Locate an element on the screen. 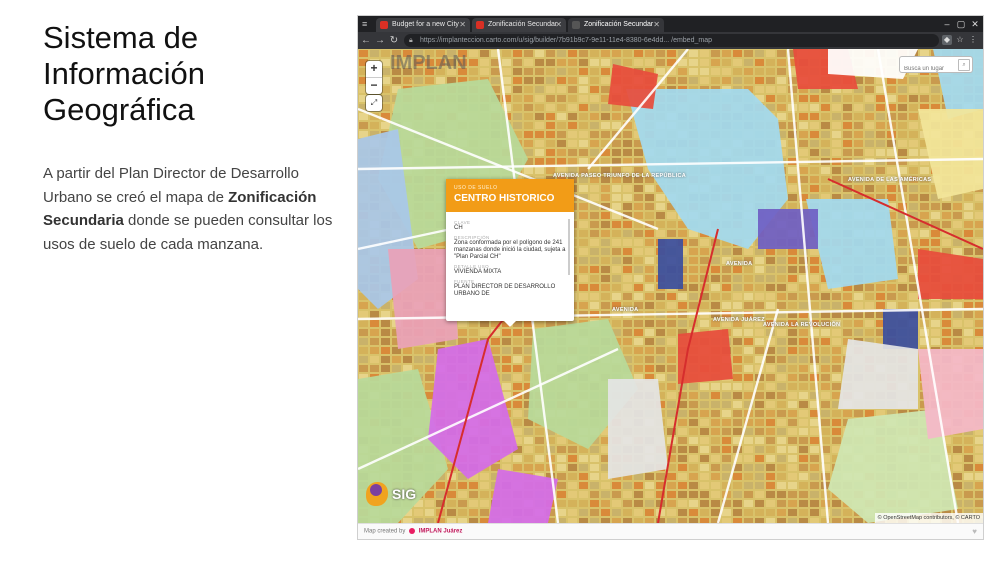 This screenshot has height=563, width=1000. popup-scrollbar is located at coordinates (569, 247).